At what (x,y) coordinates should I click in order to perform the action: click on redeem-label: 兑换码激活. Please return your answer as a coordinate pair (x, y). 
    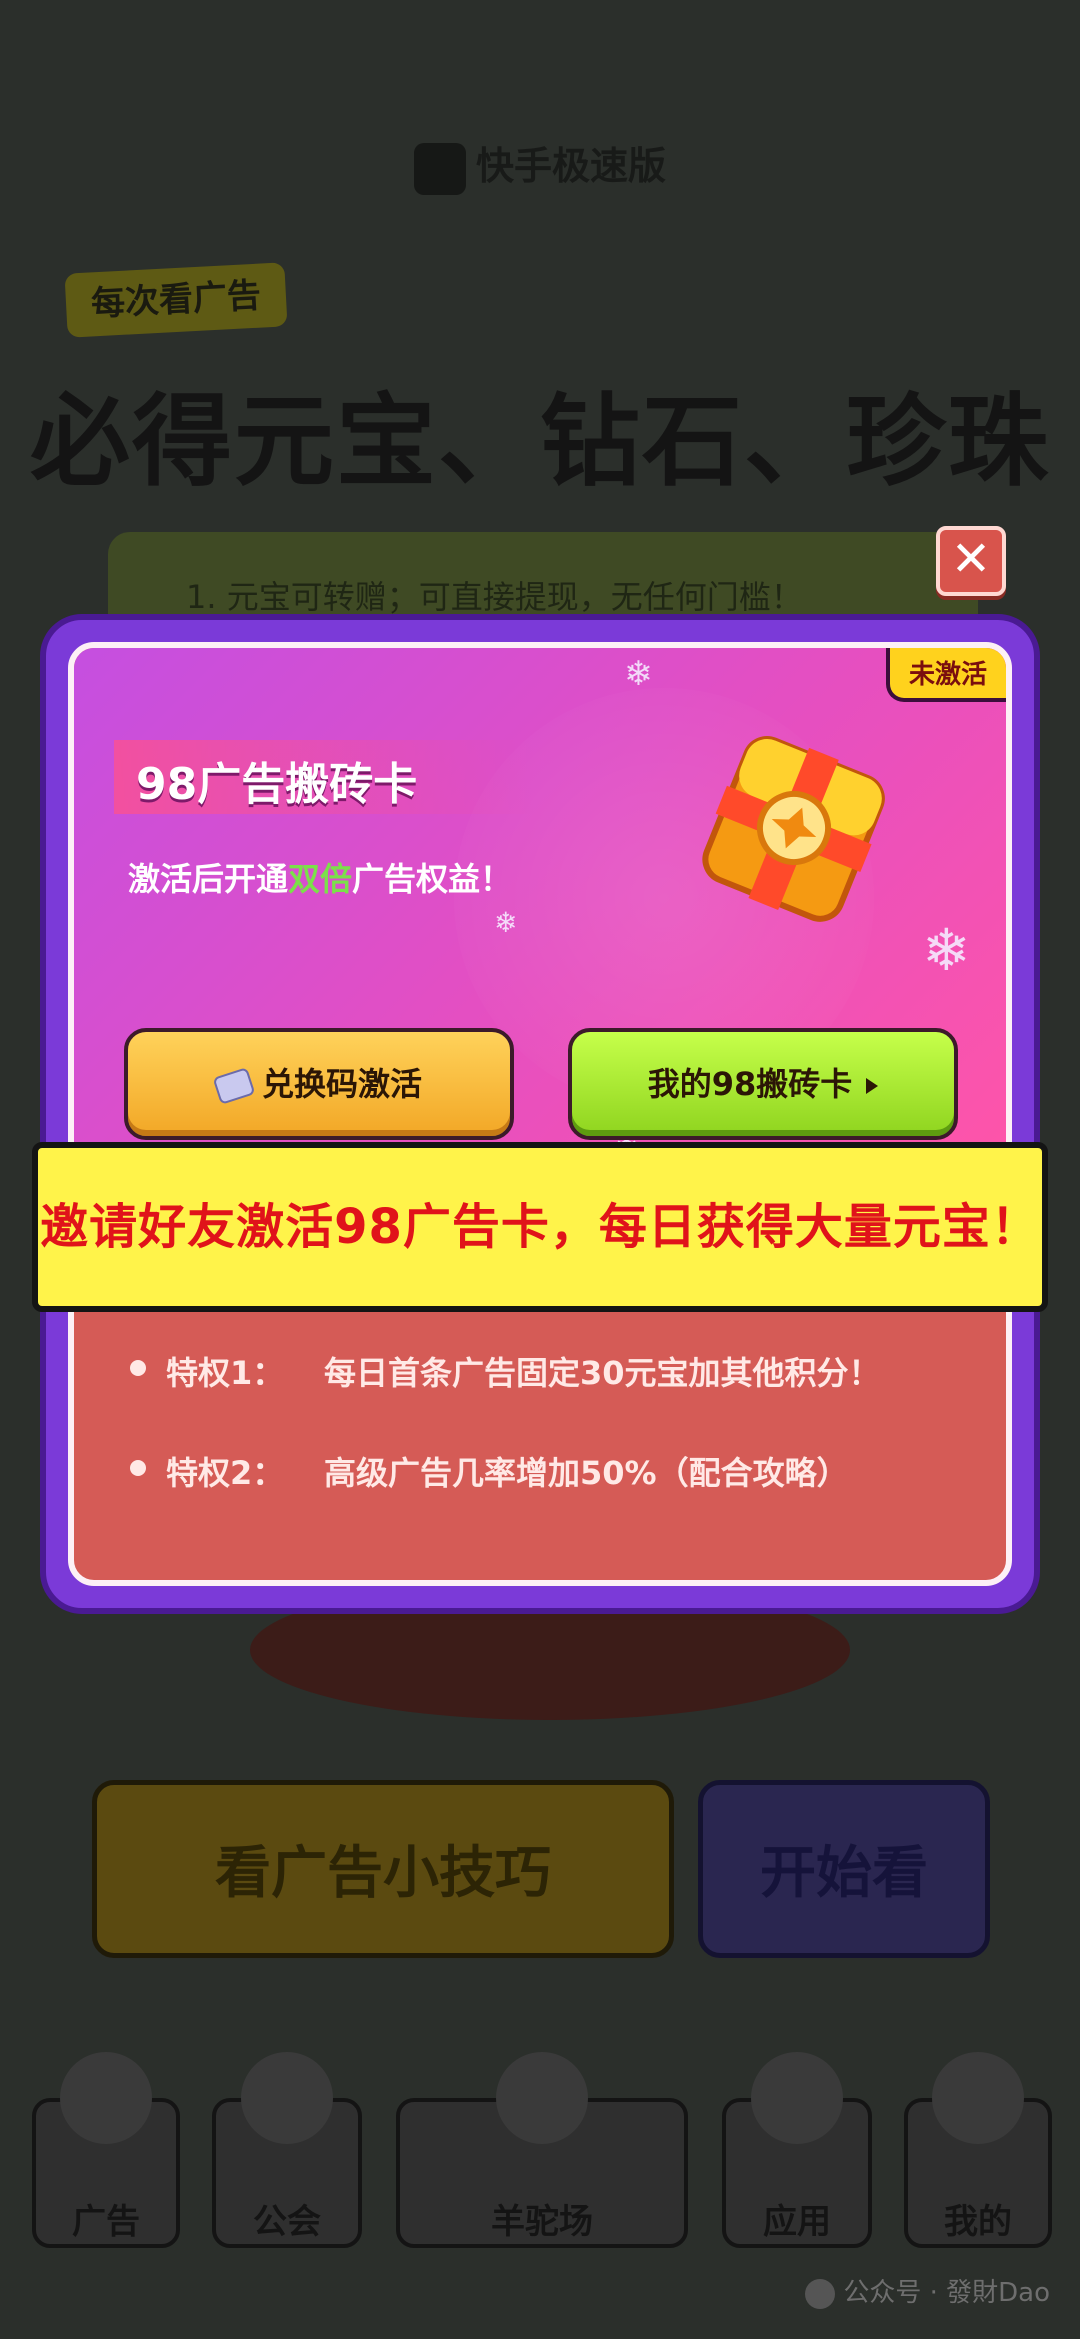
    Looking at the image, I should click on (341, 1084).